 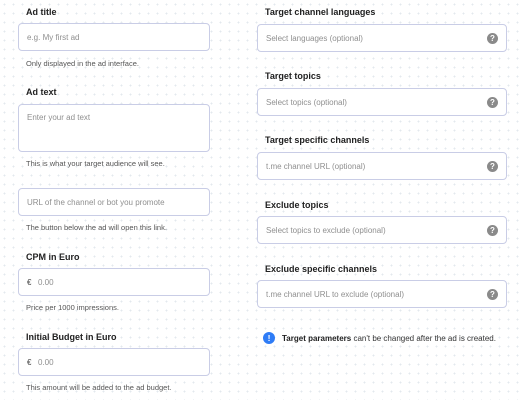 What do you see at coordinates (326, 230) in the screenshot?
I see `exclude-topics-placeholder: Select topics to exclude (optional)` at bounding box center [326, 230].